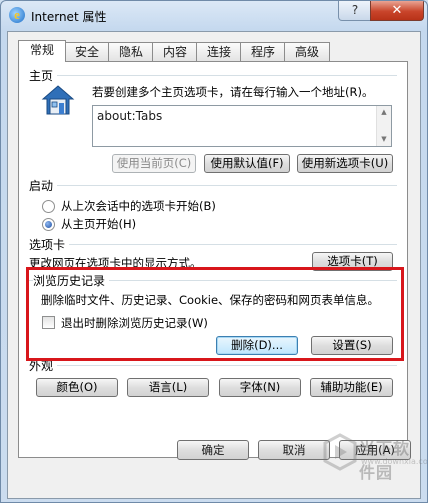 The image size is (428, 503). Describe the element at coordinates (87, 51) in the screenshot. I see `tab-security: 安全` at that location.